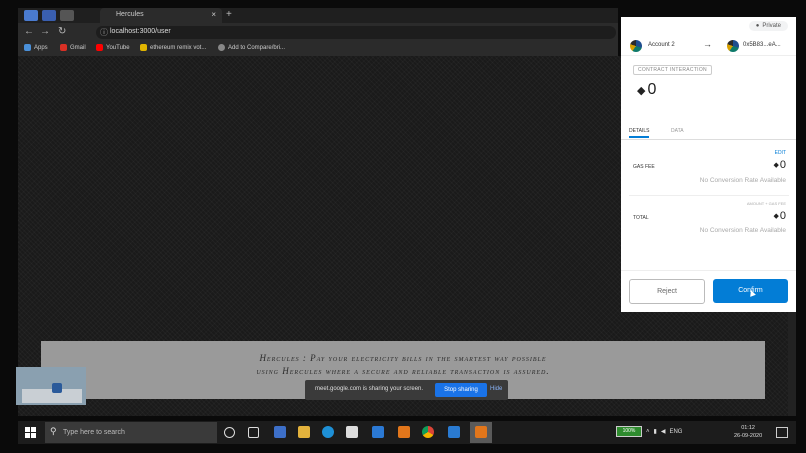 This screenshot has height=453, width=806. What do you see at coordinates (708, 132) in the screenshot?
I see `details-tabs: DETAILS DATA` at bounding box center [708, 132].